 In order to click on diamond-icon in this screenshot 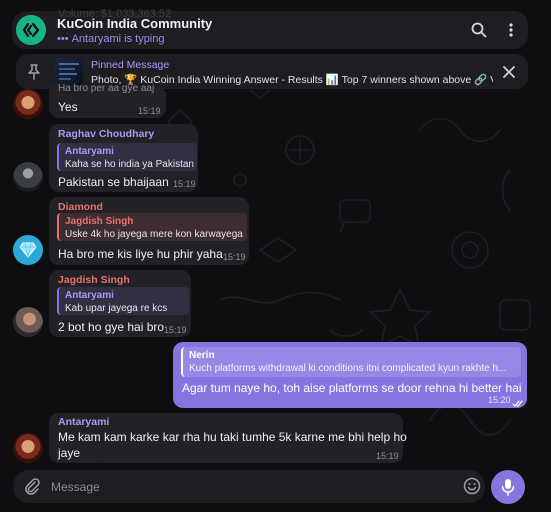, I will do `click(28, 250)`.